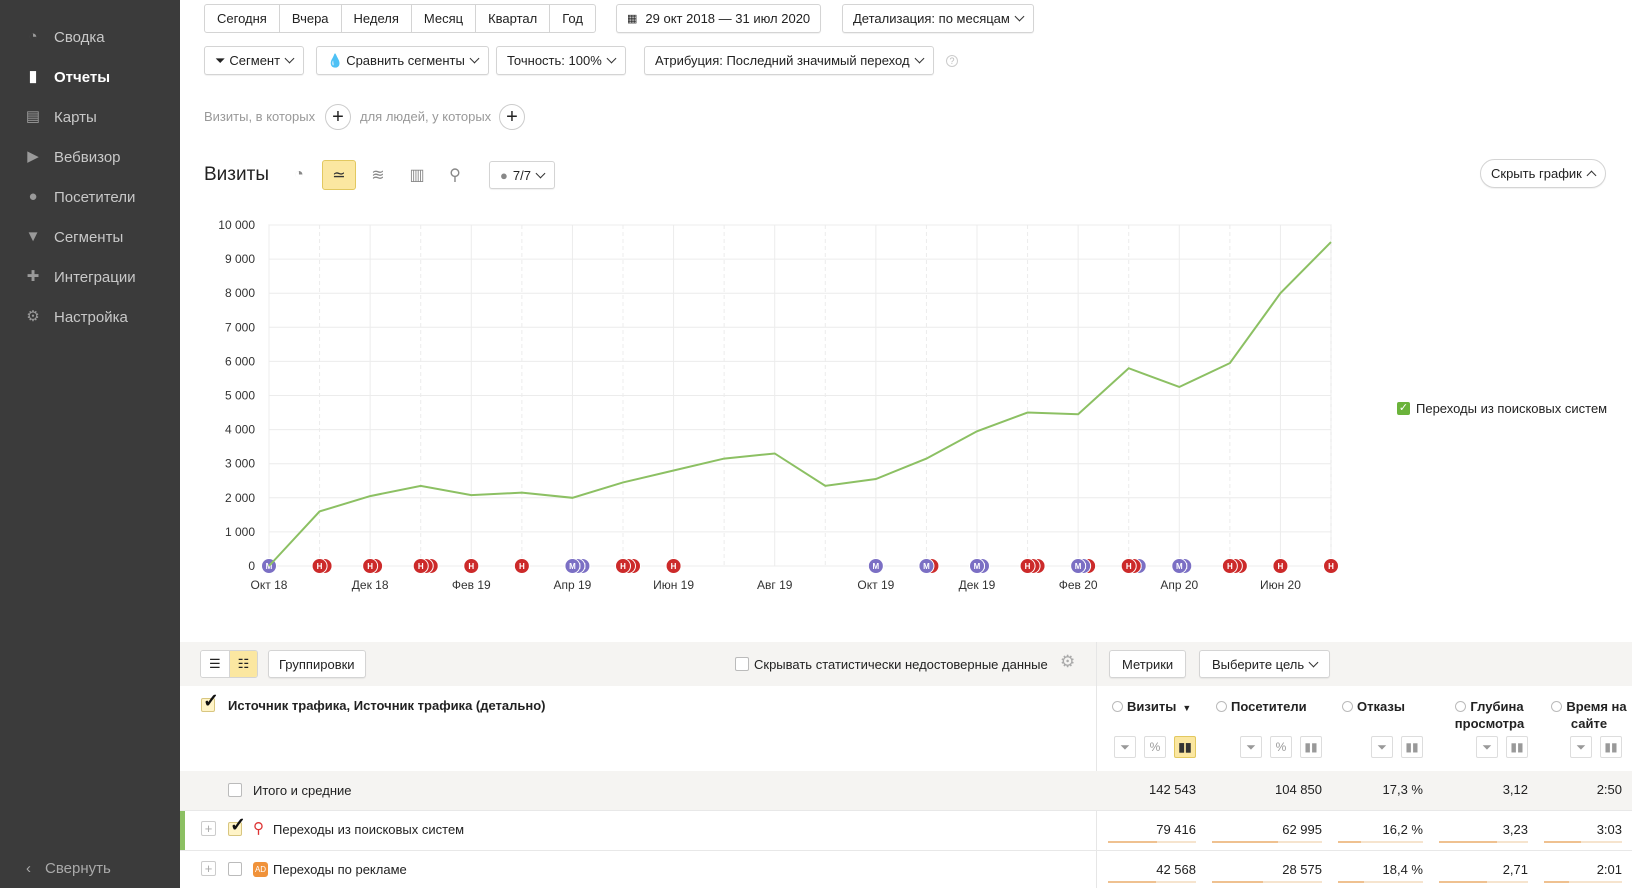 This screenshot has height=888, width=1632. What do you see at coordinates (368, 829) in the screenshot?
I see `row-label: Переходы из поисковых систем` at bounding box center [368, 829].